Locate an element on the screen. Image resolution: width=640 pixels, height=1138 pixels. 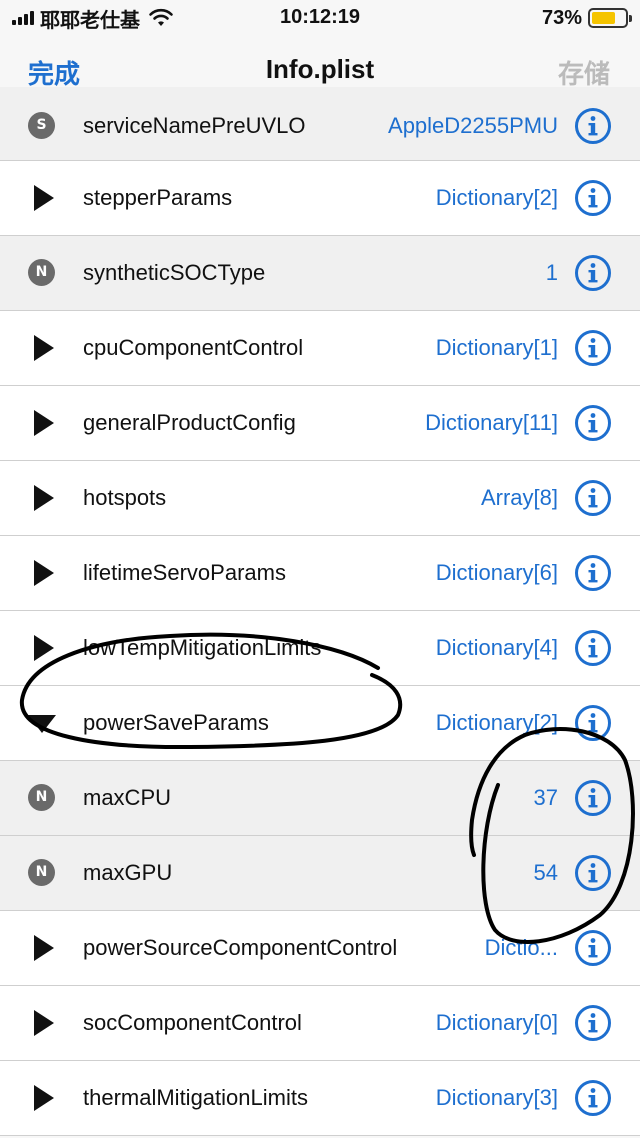
battery-fill is located at coordinates (603, 18).